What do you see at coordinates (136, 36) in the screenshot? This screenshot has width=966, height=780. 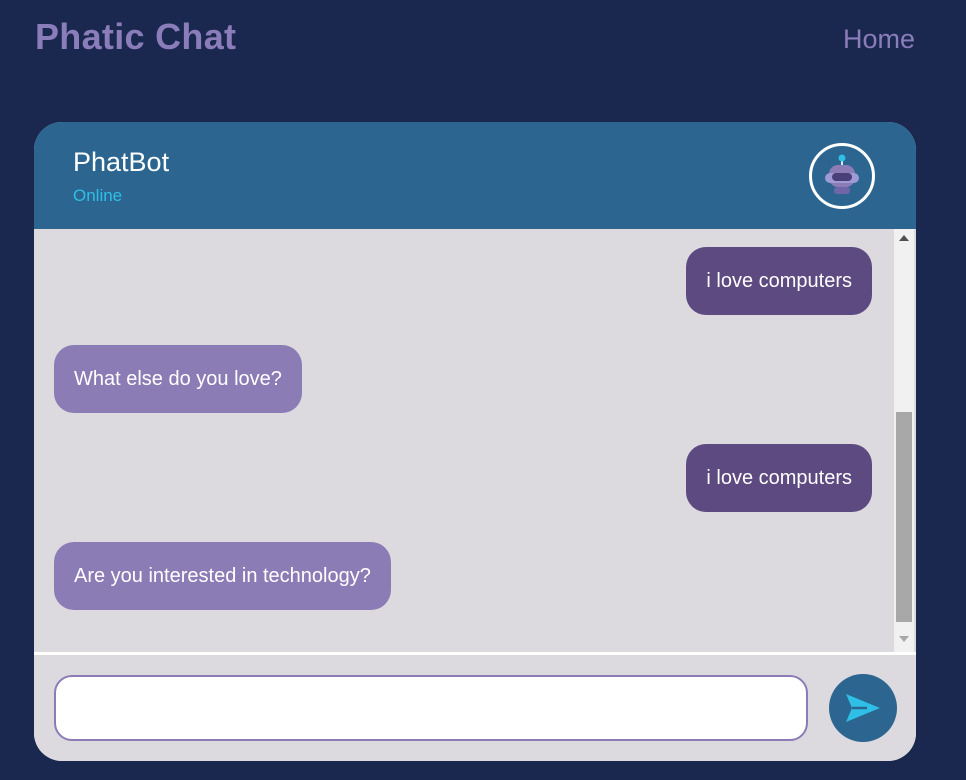 I see `app-title: Phatic Chat` at bounding box center [136, 36].